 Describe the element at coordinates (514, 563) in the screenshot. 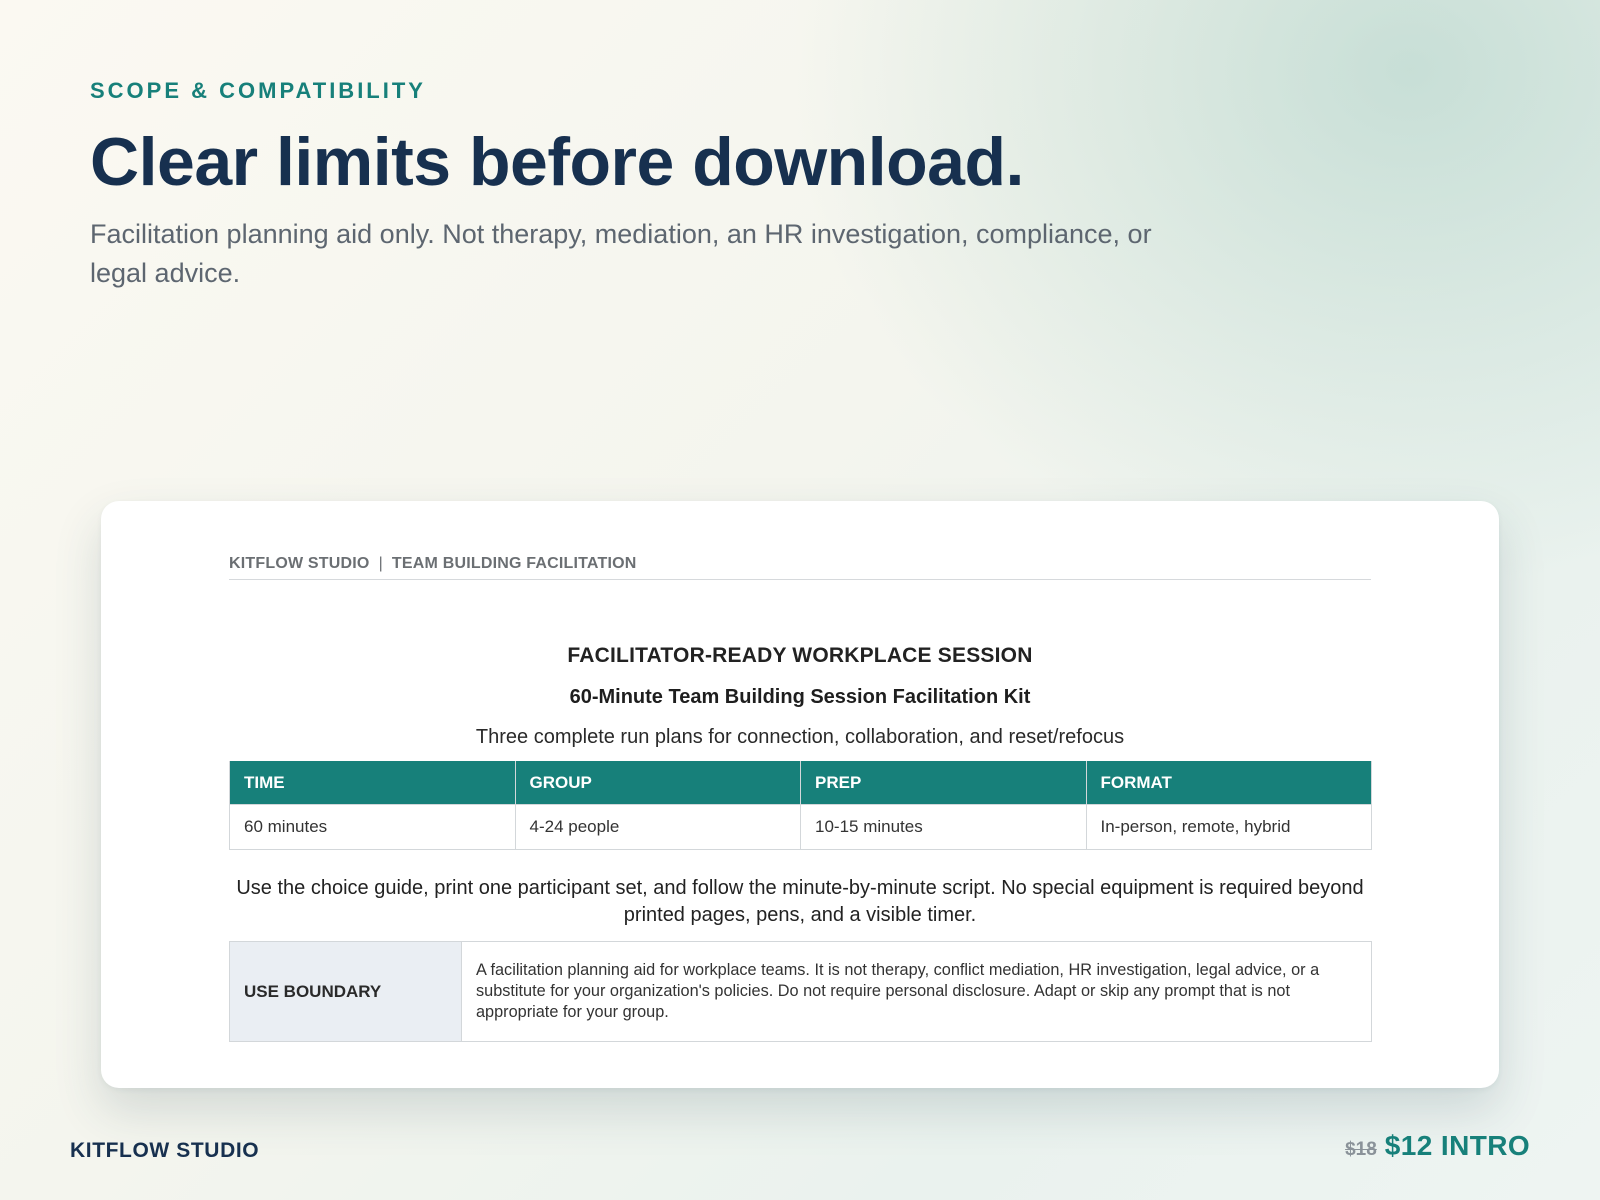

I see `document-header-section: TEAM BUILDING FACILITATION` at that location.